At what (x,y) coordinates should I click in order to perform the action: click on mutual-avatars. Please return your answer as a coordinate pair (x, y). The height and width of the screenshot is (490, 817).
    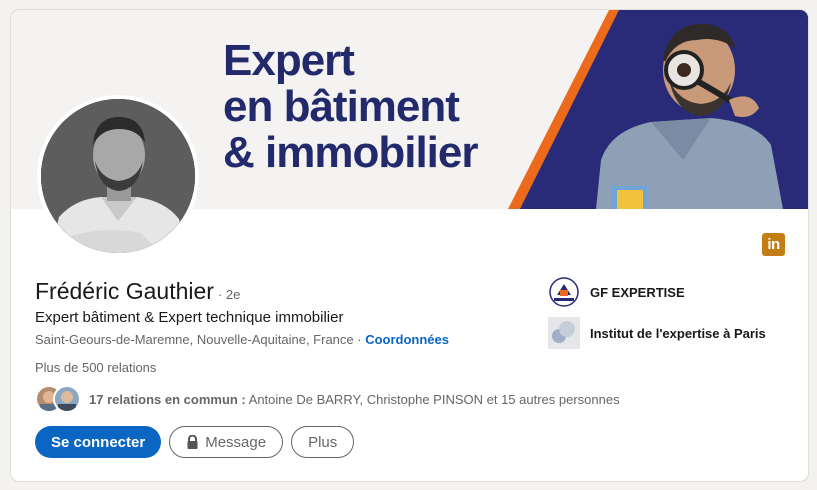
    Looking at the image, I should click on (59, 399).